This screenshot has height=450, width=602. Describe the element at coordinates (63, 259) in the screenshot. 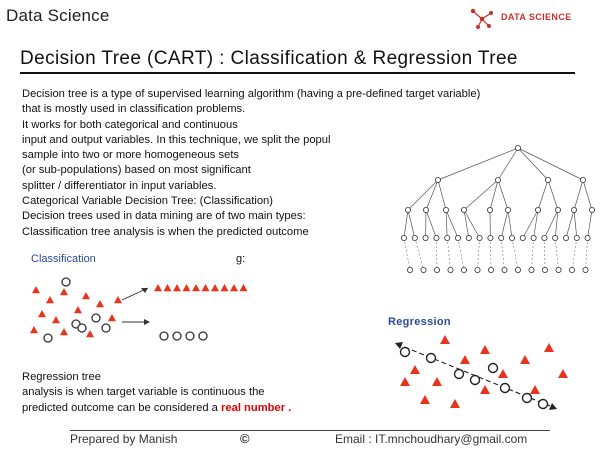

I see `classification-label: Classification` at that location.